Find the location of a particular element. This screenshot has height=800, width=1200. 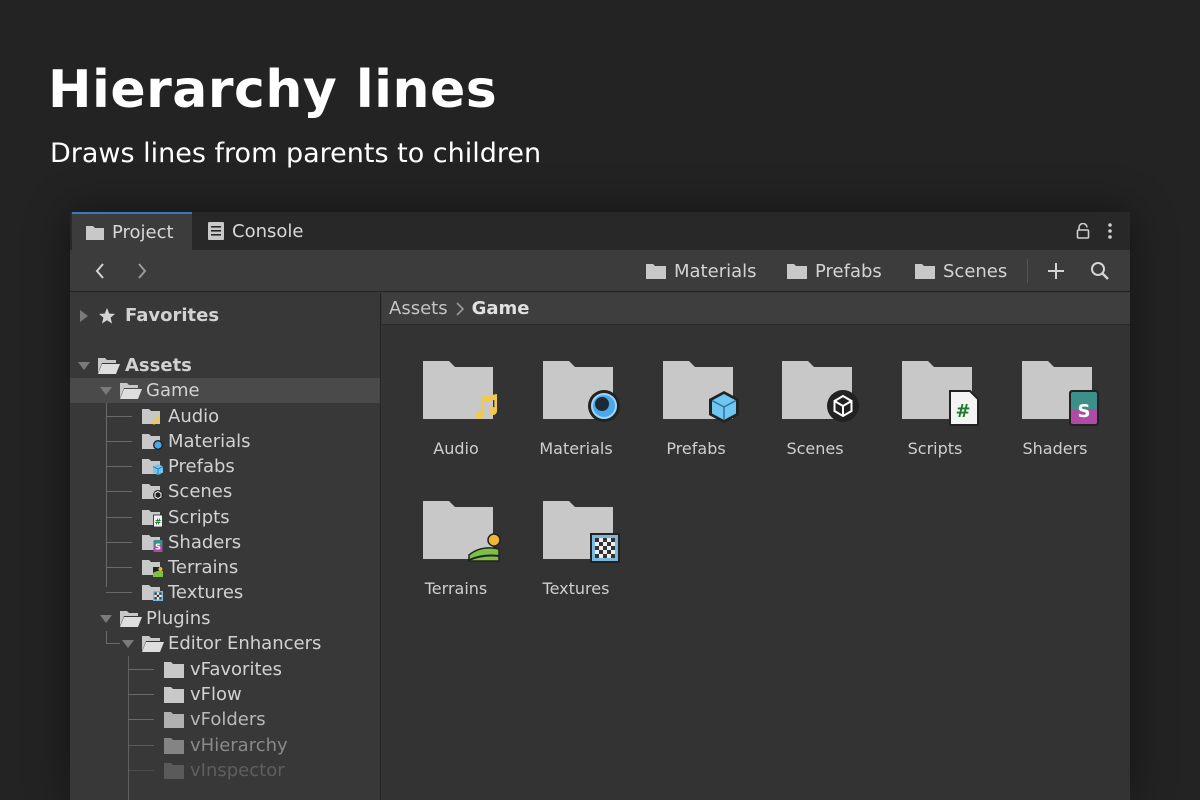

asset-tile-textures: Textures is located at coordinates (576, 564).